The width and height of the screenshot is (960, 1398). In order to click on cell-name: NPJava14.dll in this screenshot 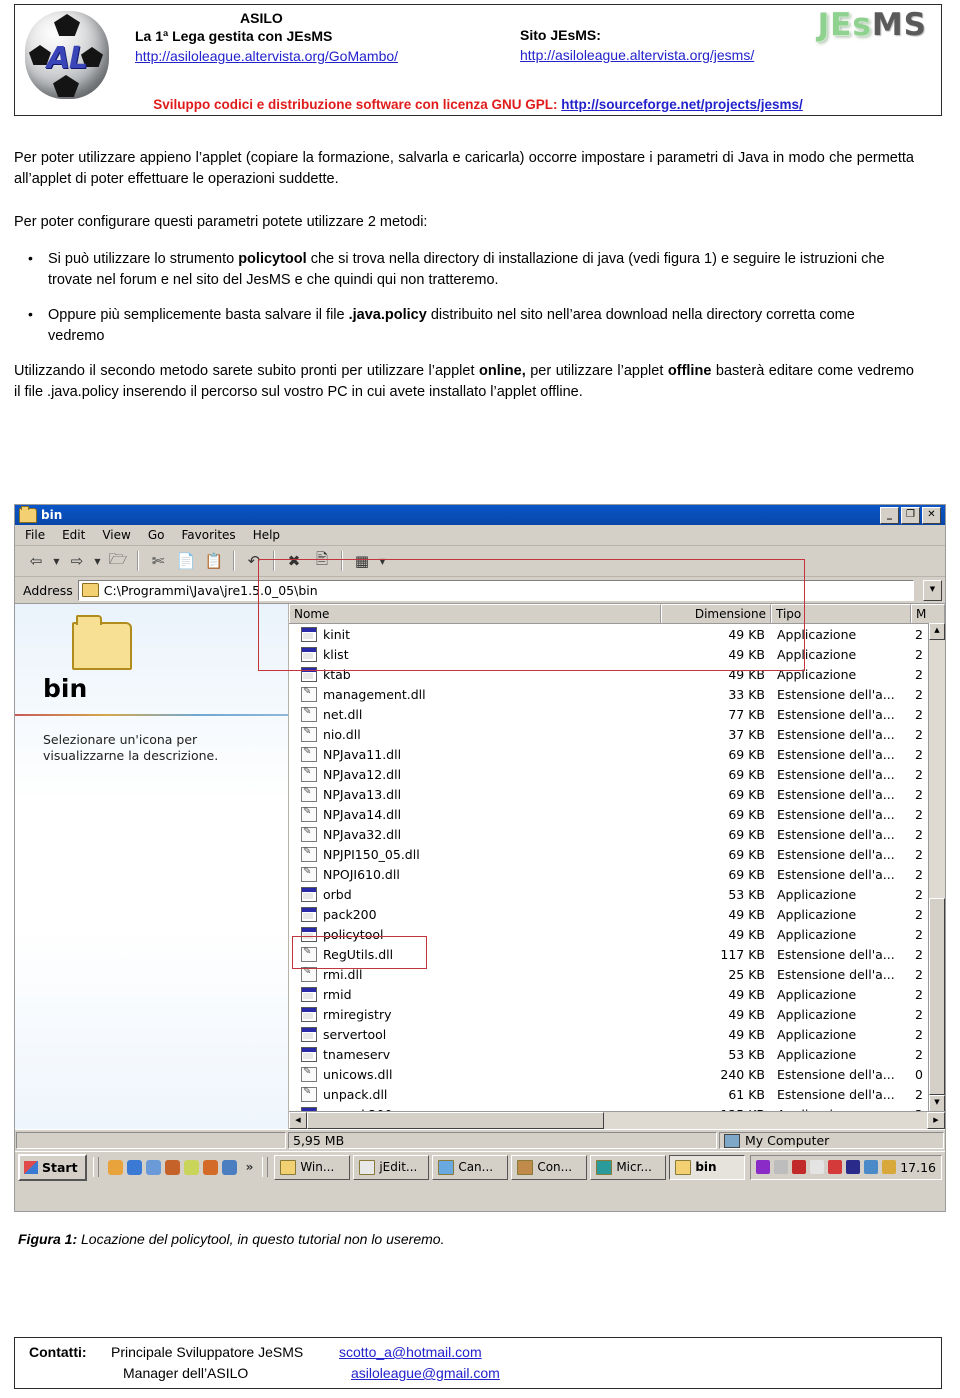, I will do `click(475, 814)`.